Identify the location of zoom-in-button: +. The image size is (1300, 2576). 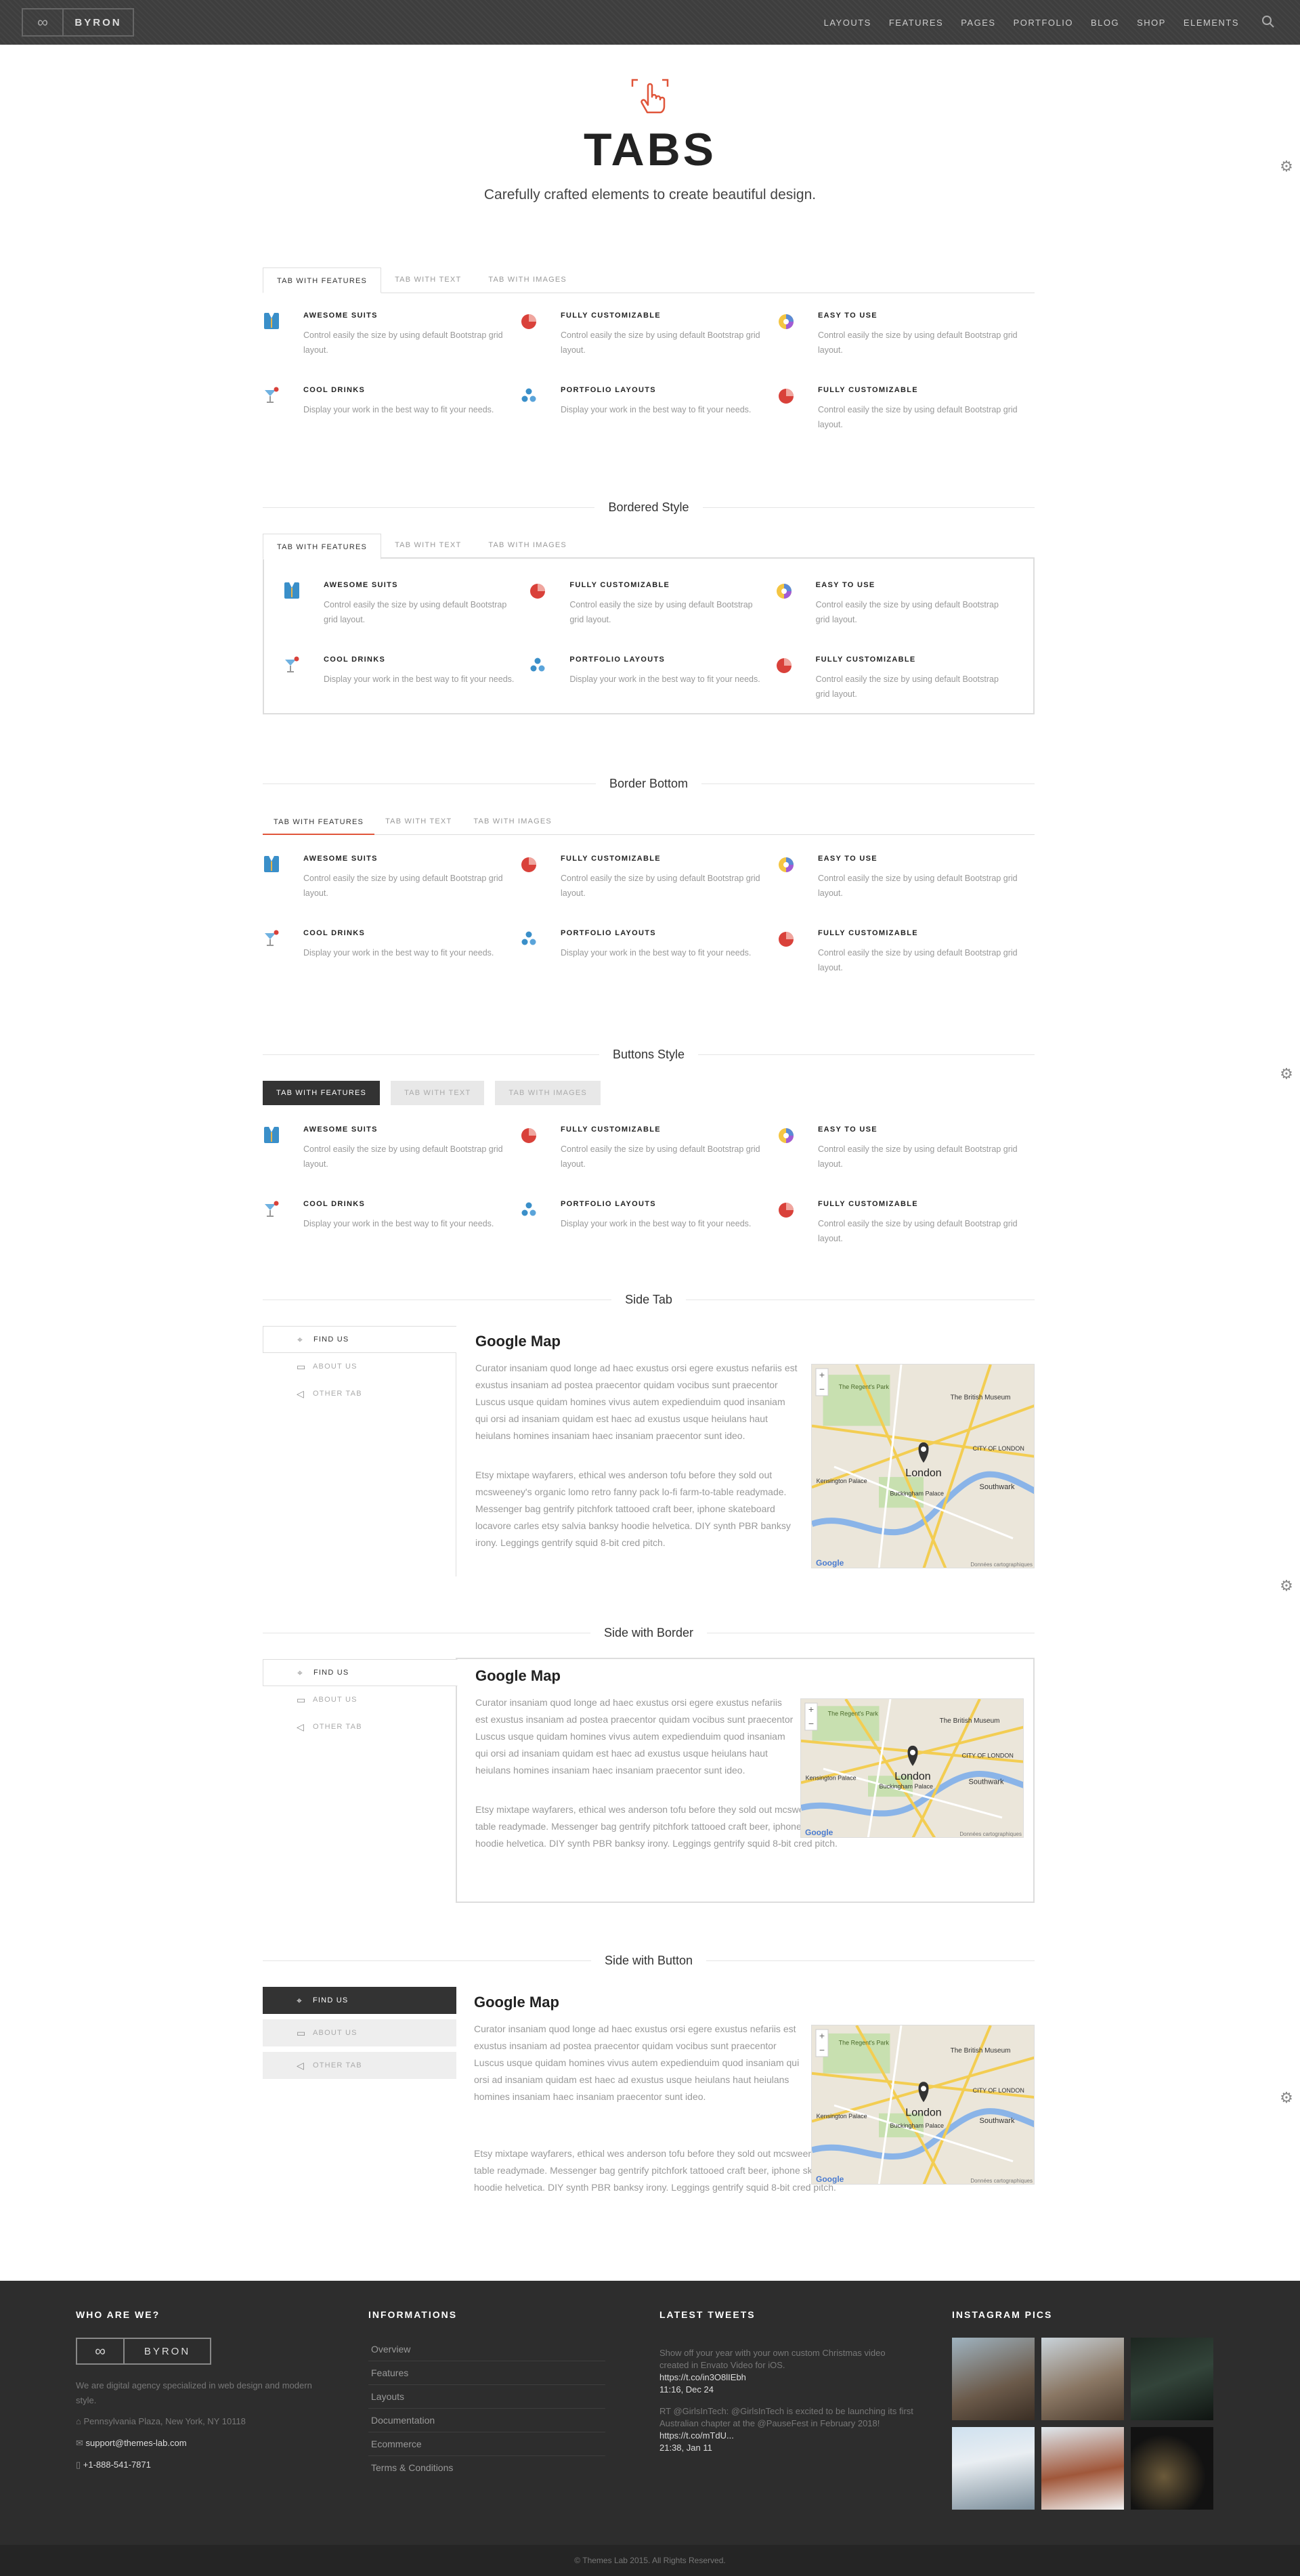
(822, 2035).